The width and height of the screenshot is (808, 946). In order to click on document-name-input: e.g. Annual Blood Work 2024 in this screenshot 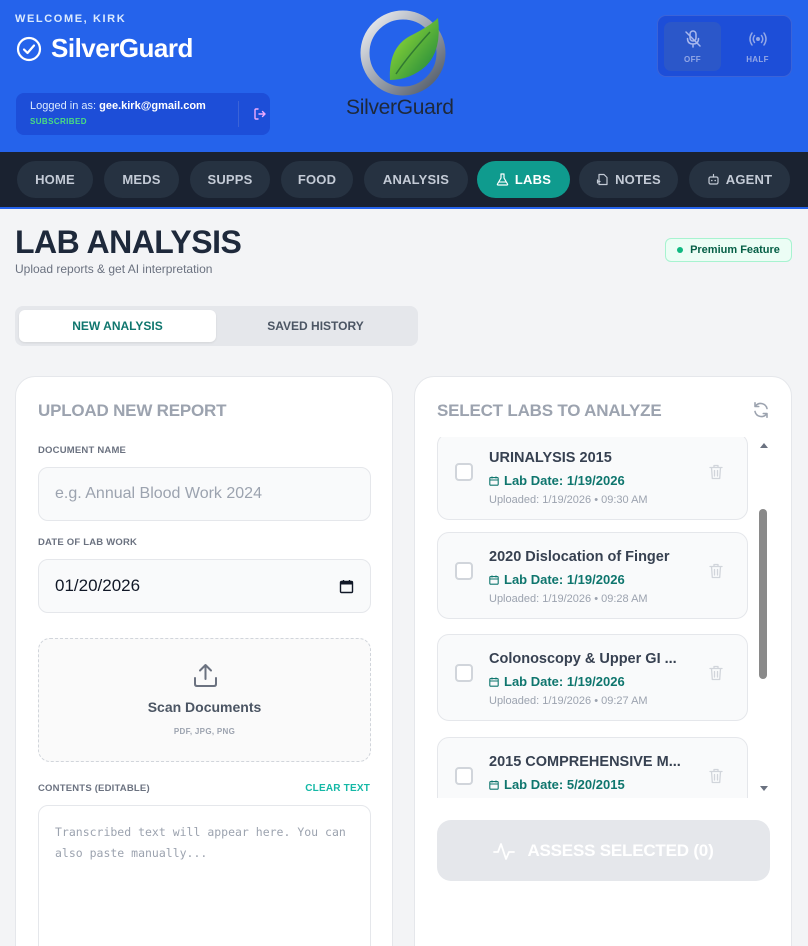, I will do `click(204, 494)`.